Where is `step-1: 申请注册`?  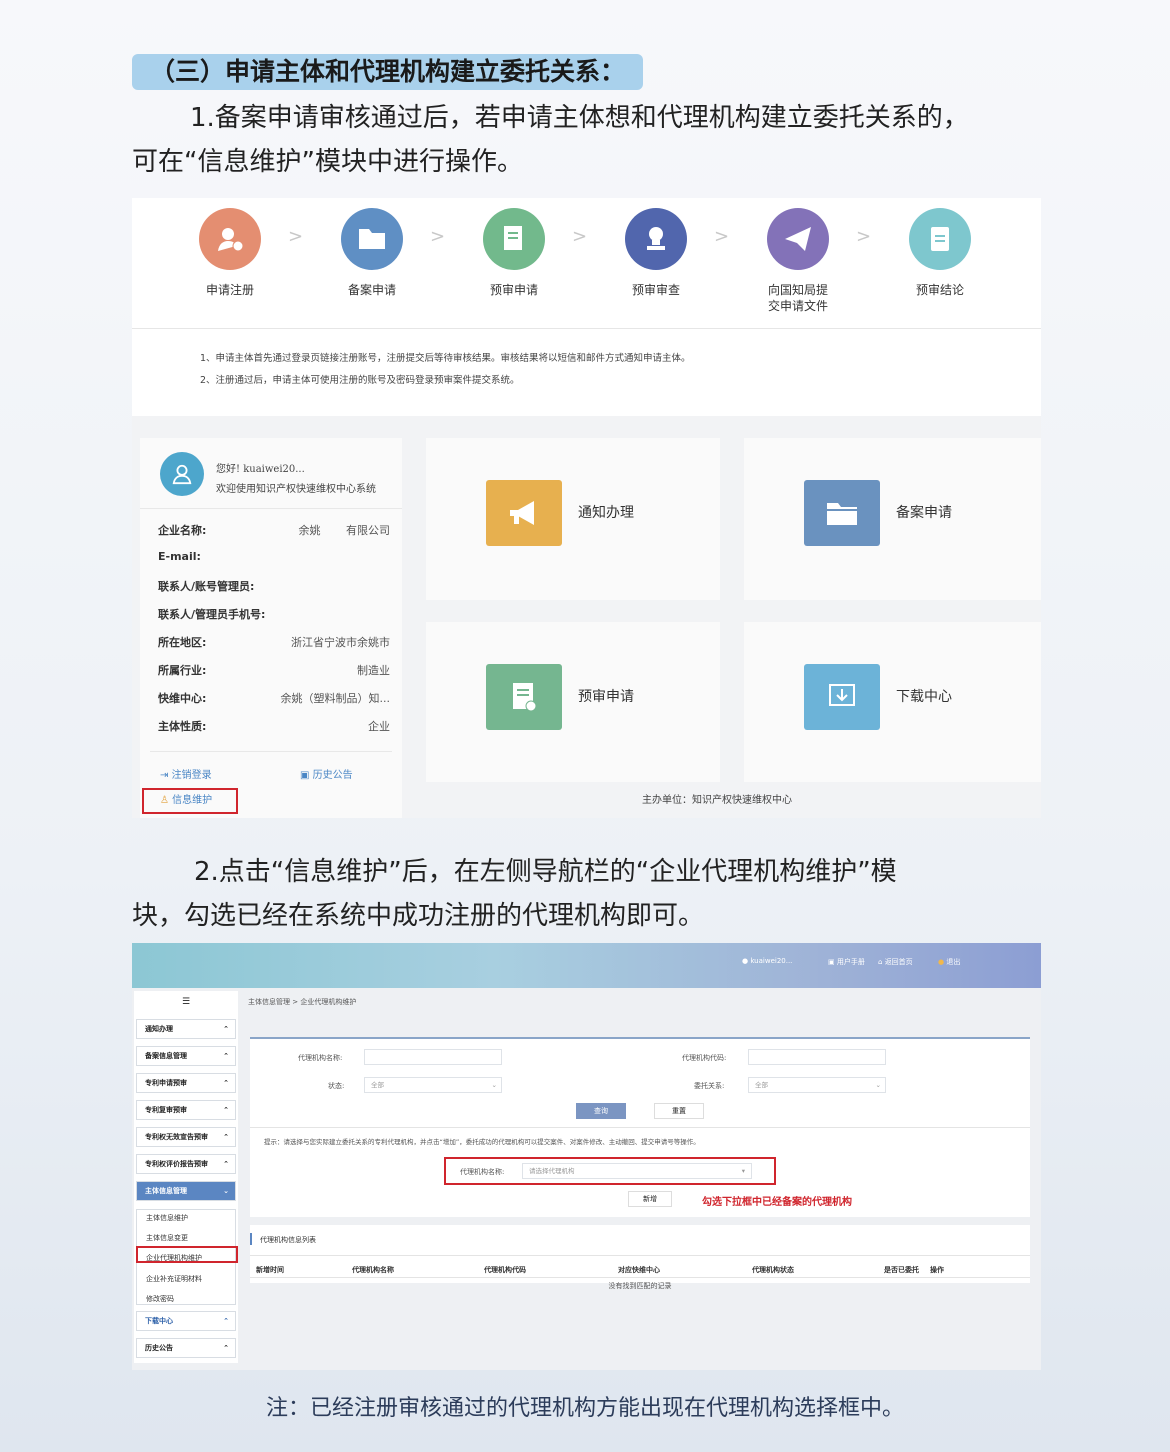
step-1: 申请注册 is located at coordinates (230, 253).